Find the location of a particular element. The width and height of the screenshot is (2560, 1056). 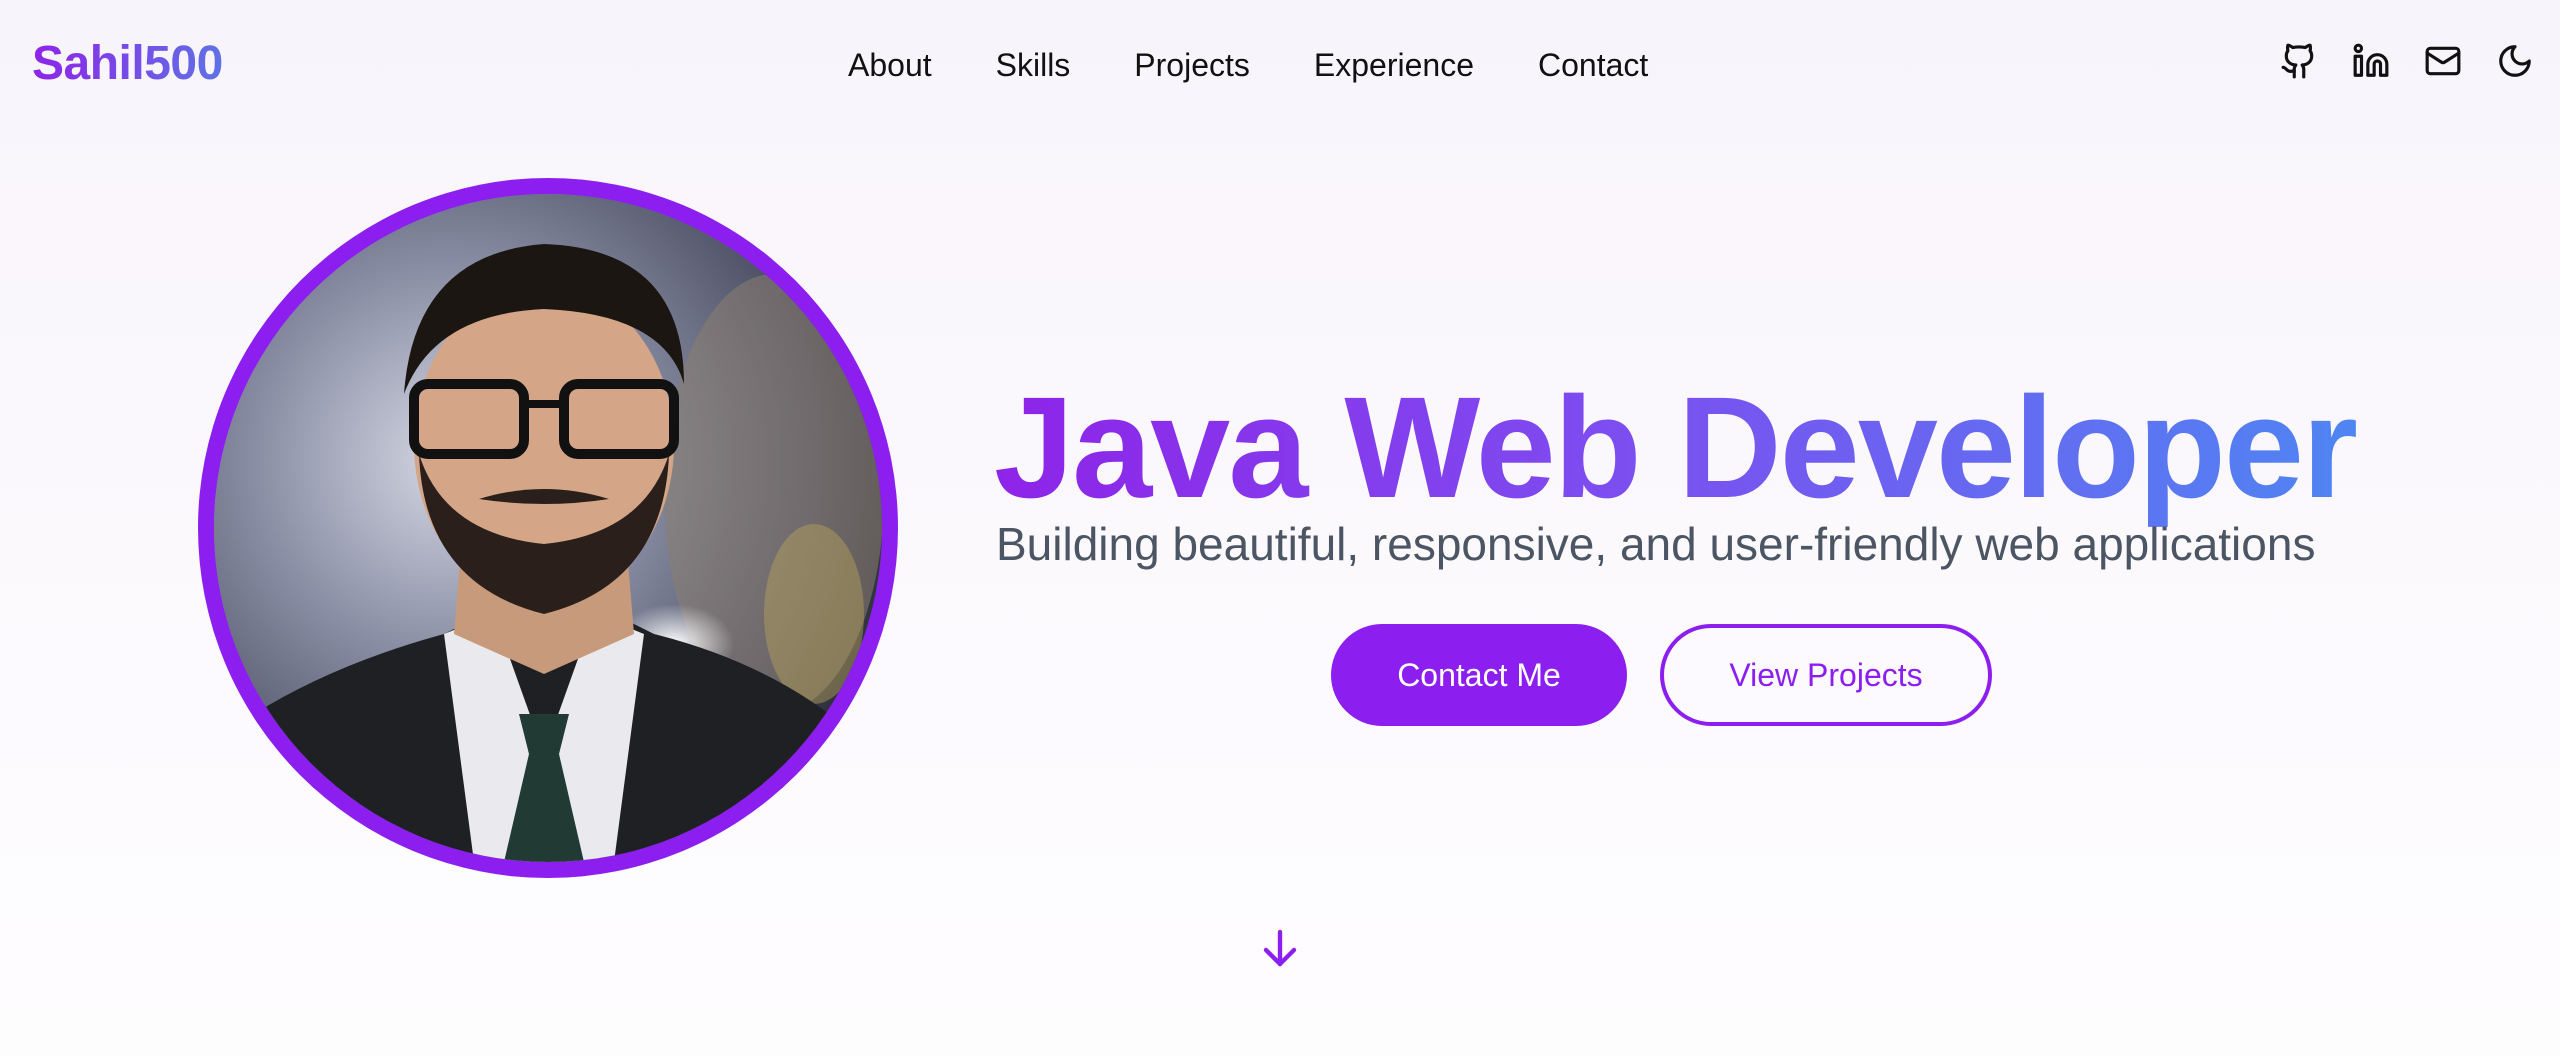

nav-link-contact: Contact is located at coordinates (1593, 65).